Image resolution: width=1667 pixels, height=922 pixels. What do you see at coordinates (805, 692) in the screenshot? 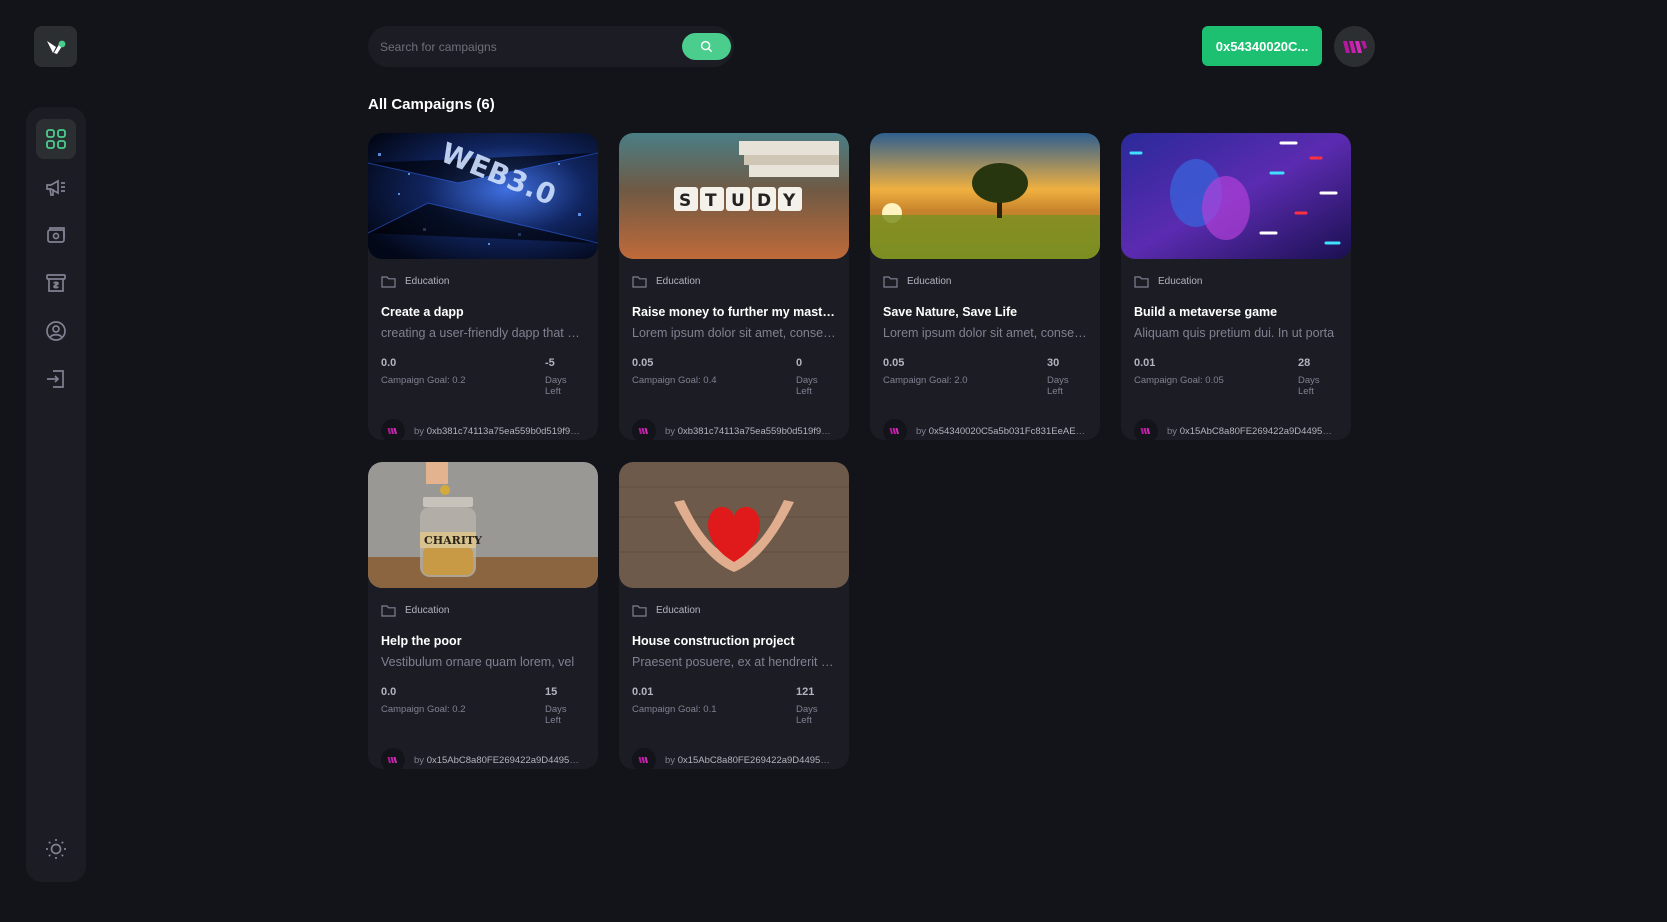
I see `days-left-value: 121` at bounding box center [805, 692].